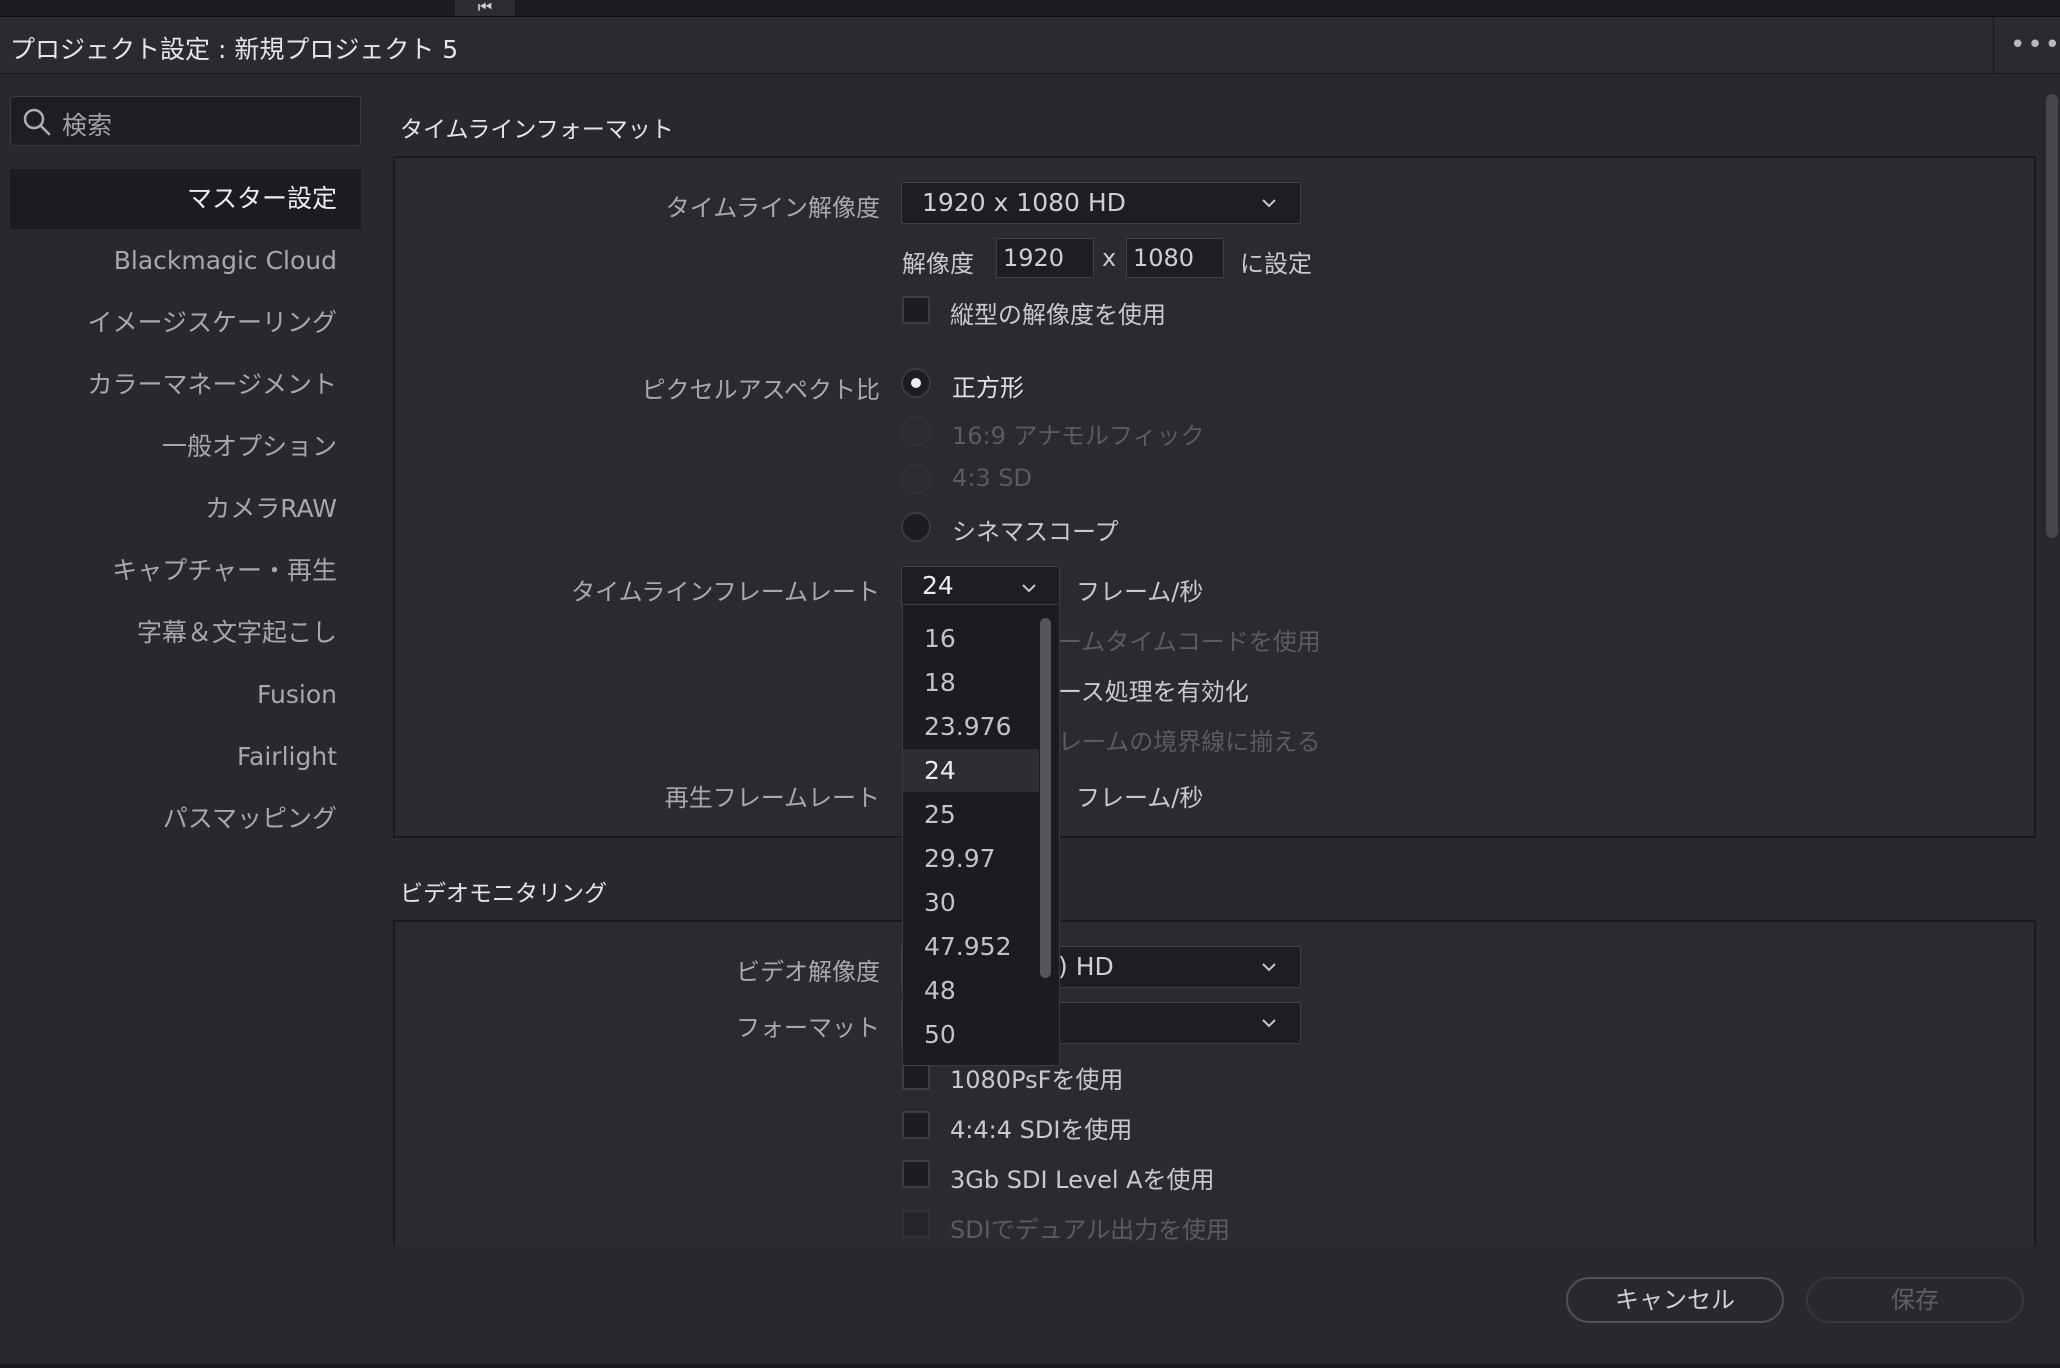 This screenshot has height=1368, width=2060. I want to click on pixel-aspect-square-label: 正方形, so click(988, 388).